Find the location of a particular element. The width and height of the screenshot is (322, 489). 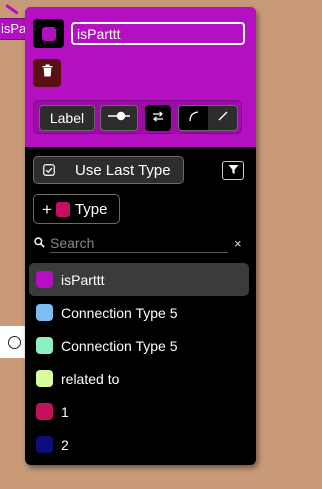

filter-icon is located at coordinates (233, 171).